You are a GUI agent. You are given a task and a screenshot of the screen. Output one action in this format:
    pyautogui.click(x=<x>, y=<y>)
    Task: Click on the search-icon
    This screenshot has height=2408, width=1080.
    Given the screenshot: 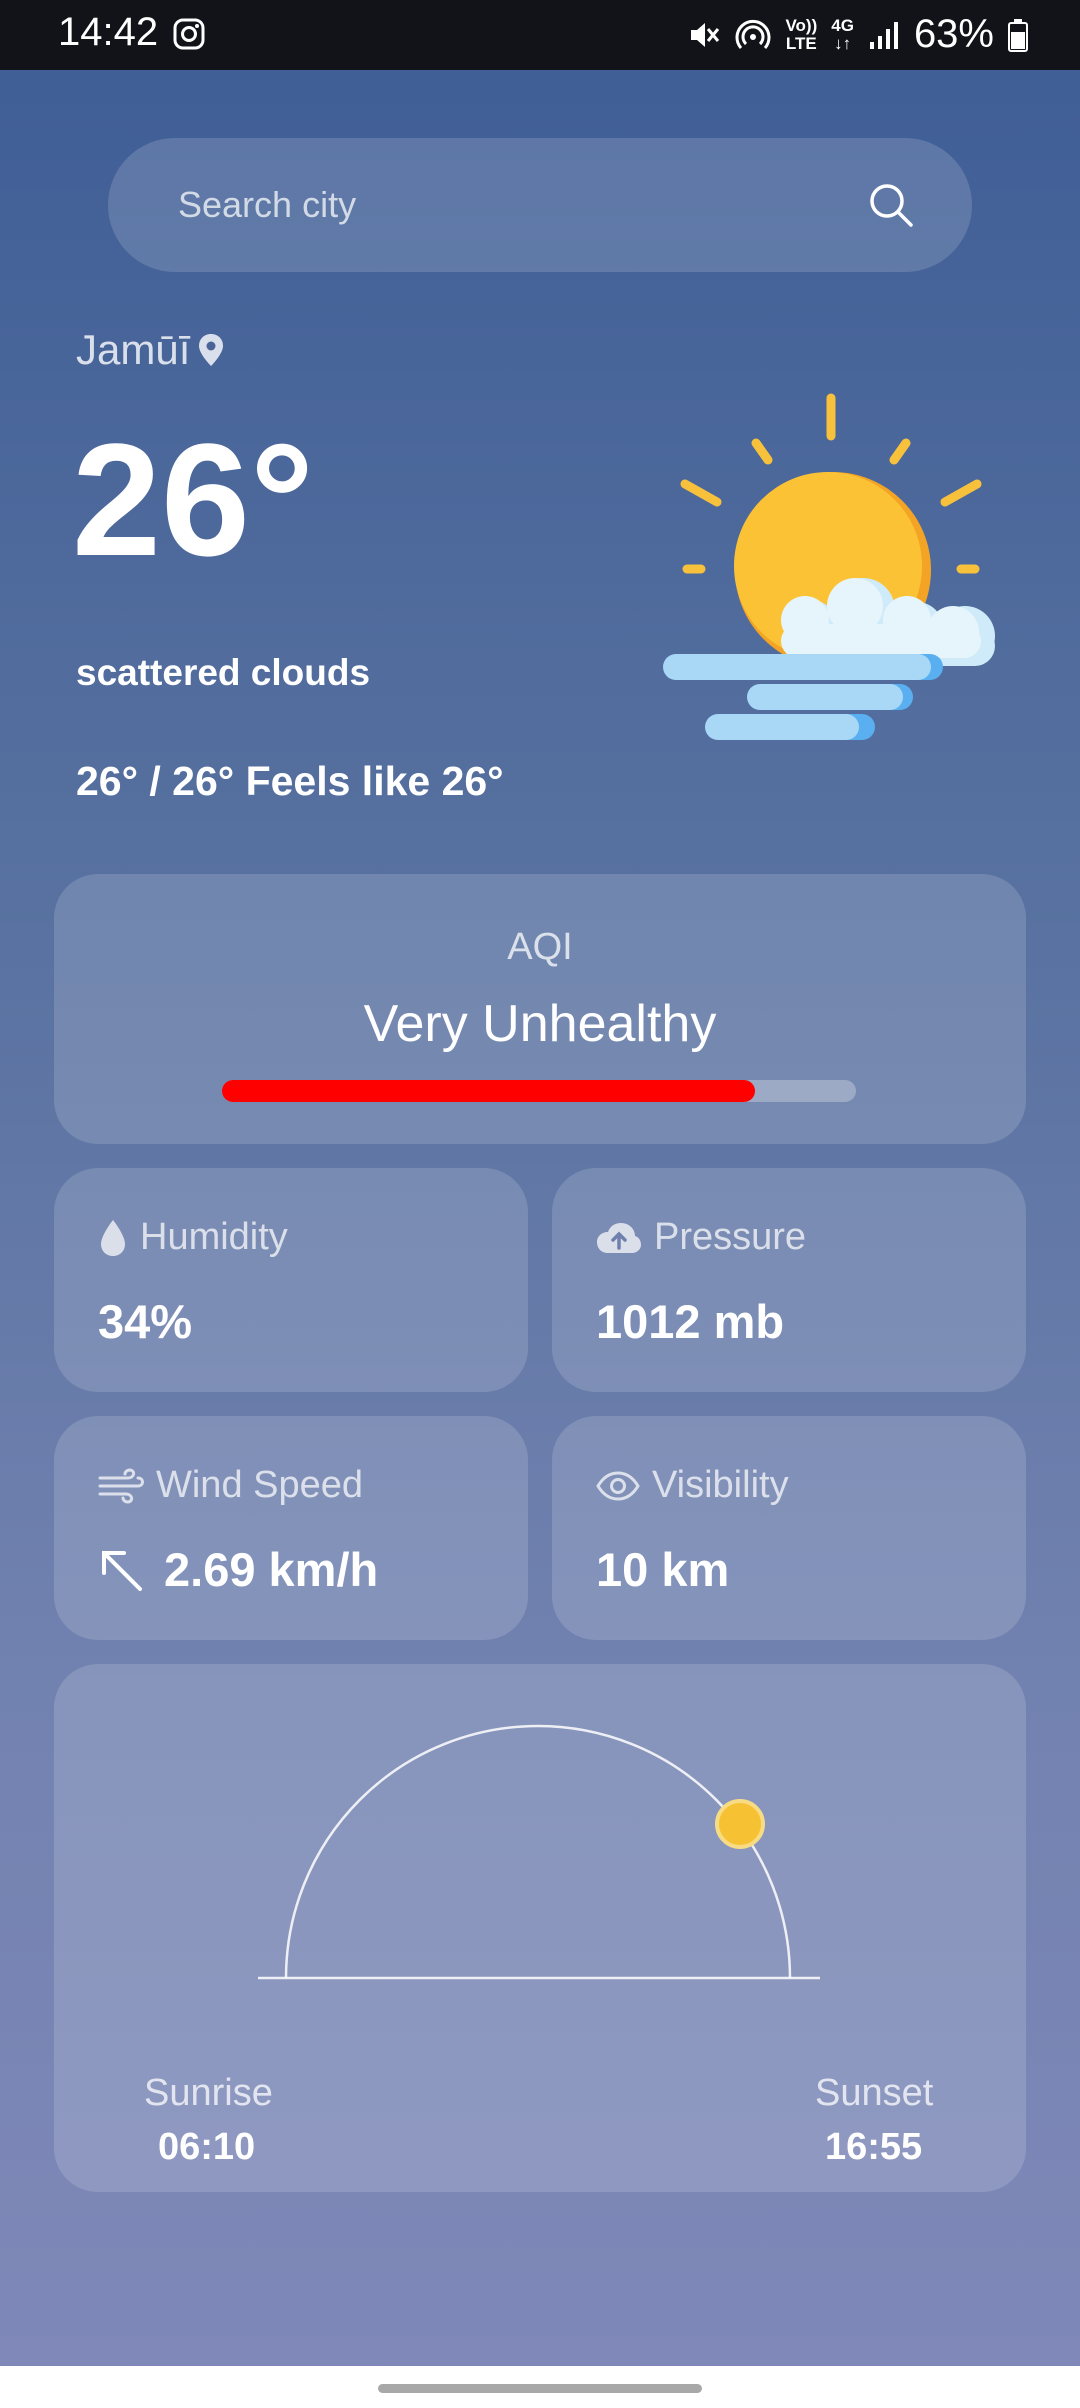 What is the action you would take?
    pyautogui.click(x=891, y=205)
    